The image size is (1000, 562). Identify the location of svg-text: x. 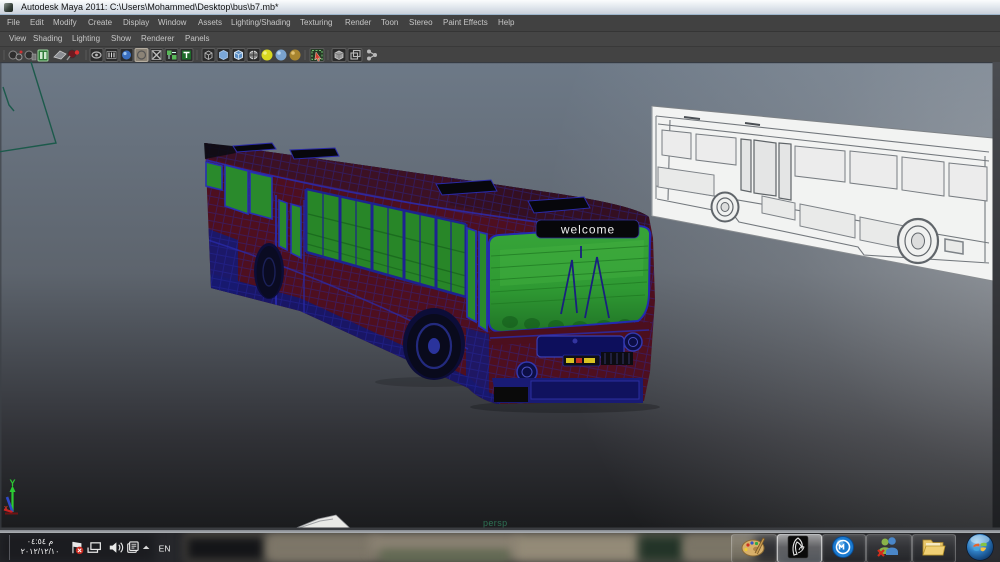
(6, 508).